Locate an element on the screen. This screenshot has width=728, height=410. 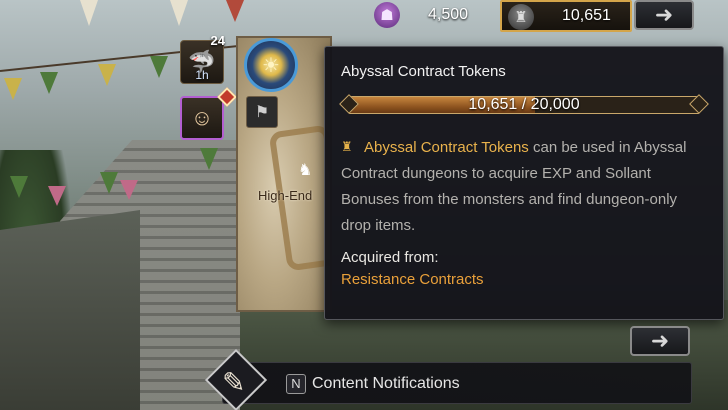
player-marker-icon: ♞ is located at coordinates (305, 170).